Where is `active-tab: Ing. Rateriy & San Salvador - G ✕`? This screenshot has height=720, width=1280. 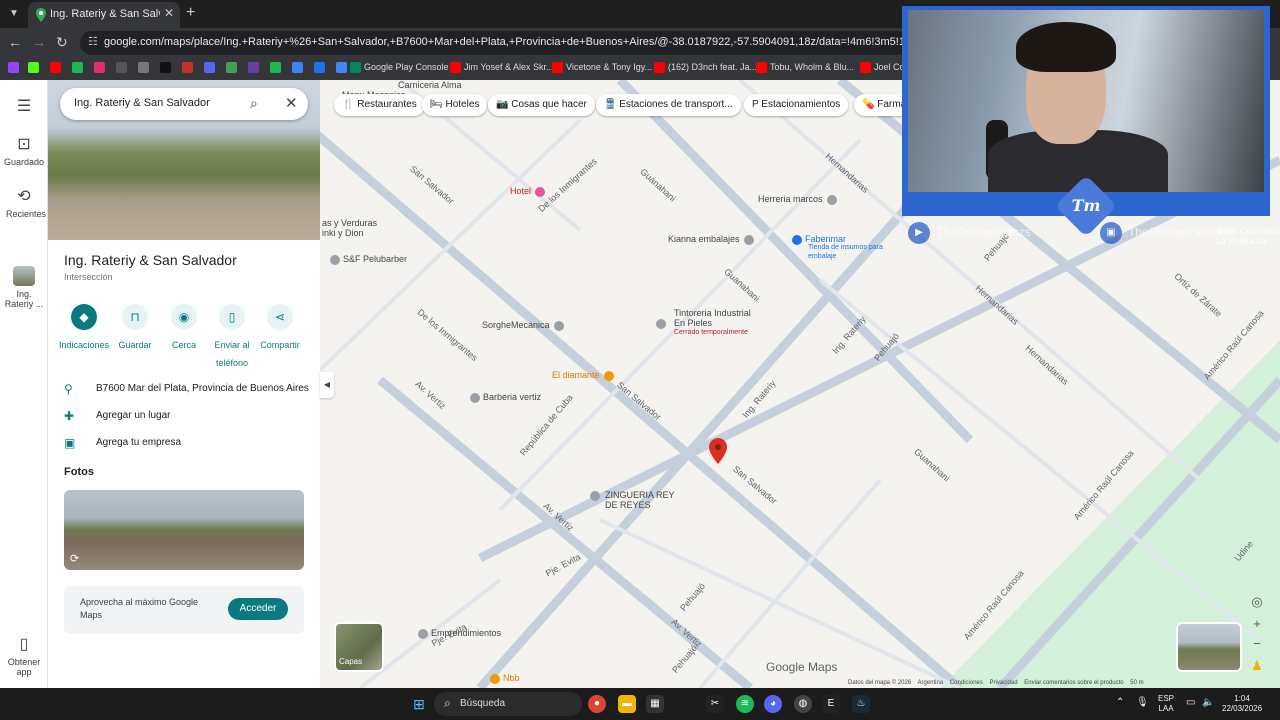 active-tab: Ing. Rateriy & San Salvador - G ✕ is located at coordinates (104, 15).